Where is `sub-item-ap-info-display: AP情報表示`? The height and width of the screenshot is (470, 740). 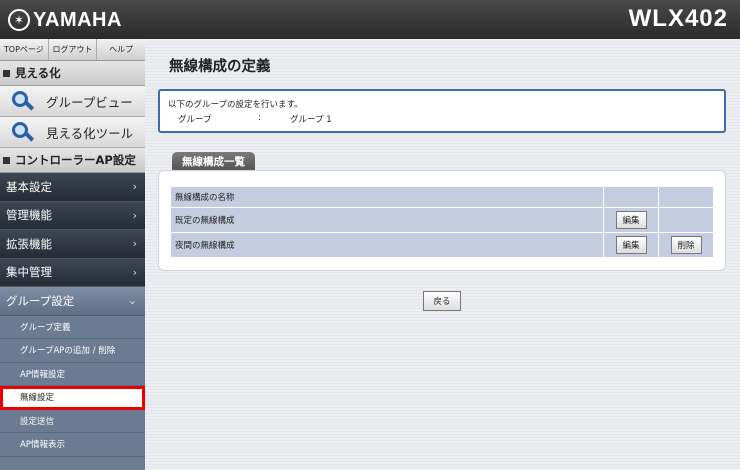 sub-item-ap-info-display: AP情報表示 is located at coordinates (72, 445).